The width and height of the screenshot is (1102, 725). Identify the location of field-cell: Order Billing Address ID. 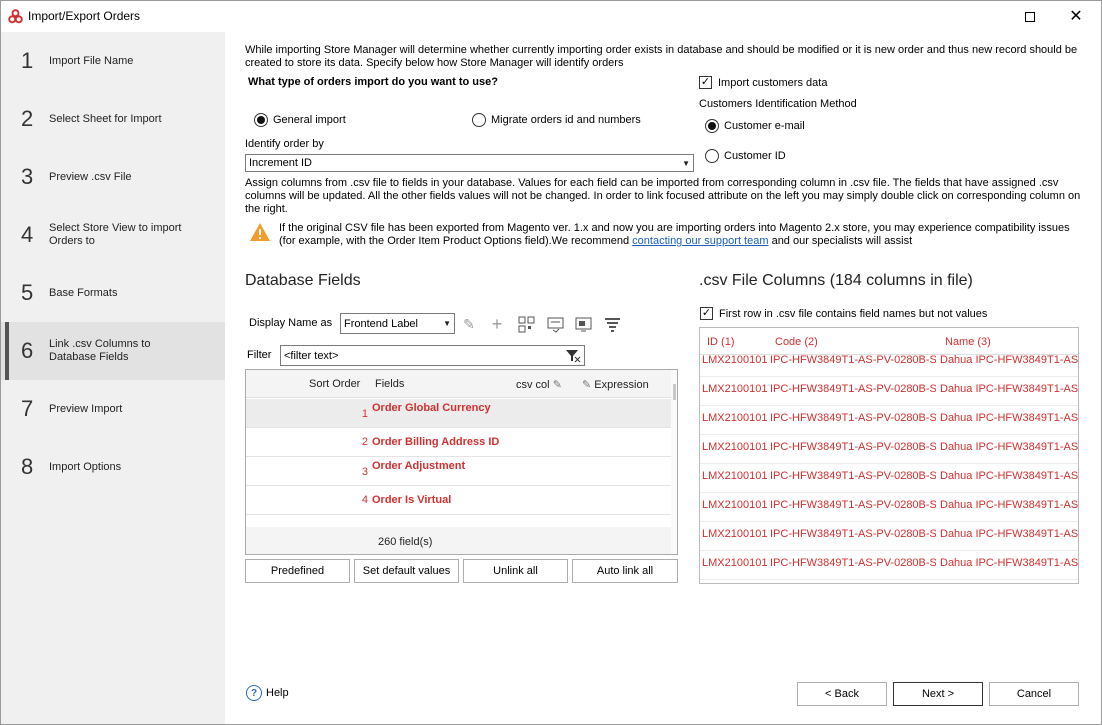
(436, 442).